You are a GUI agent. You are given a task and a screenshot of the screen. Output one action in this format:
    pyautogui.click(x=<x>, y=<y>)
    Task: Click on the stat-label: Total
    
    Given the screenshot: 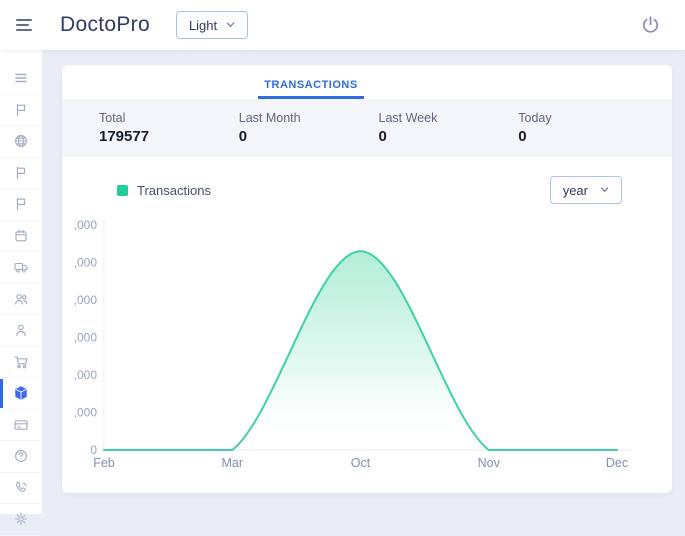 What is the action you would take?
    pyautogui.click(x=112, y=118)
    